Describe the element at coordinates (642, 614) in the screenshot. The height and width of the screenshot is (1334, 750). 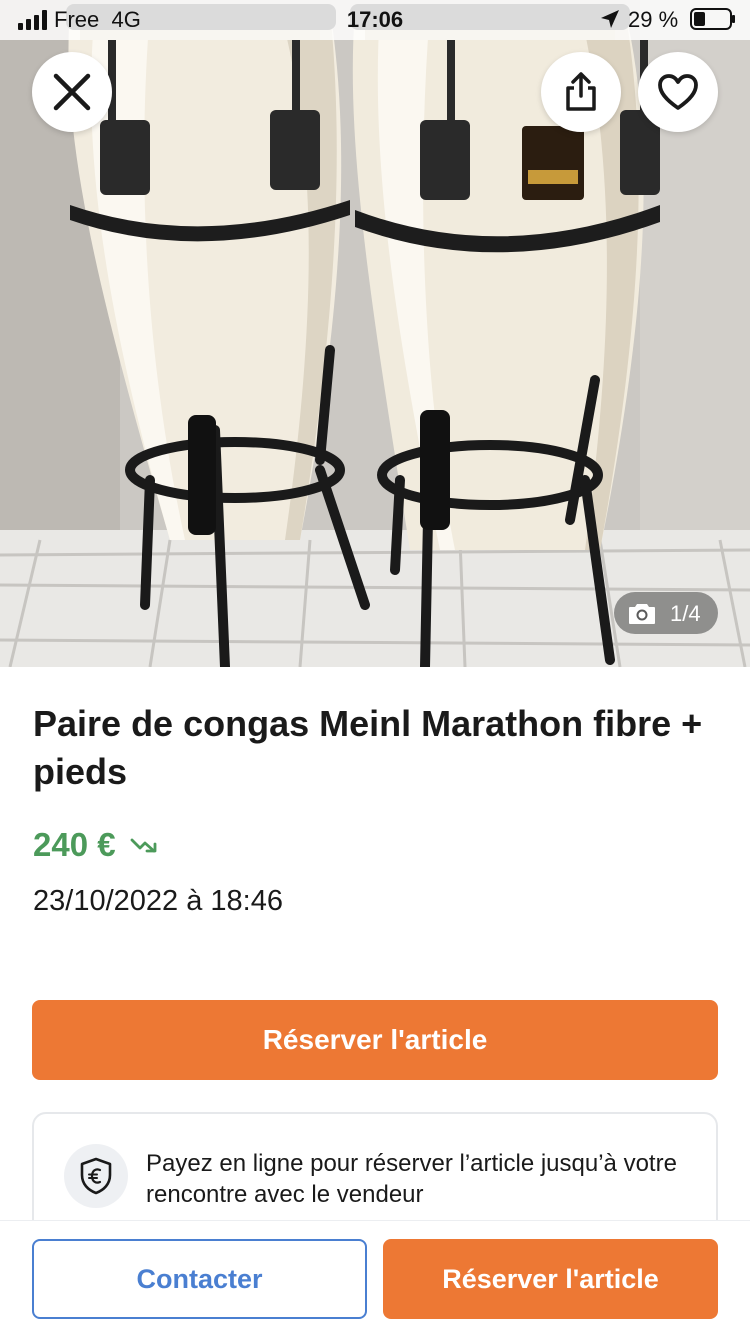
I see `camera-icon` at that location.